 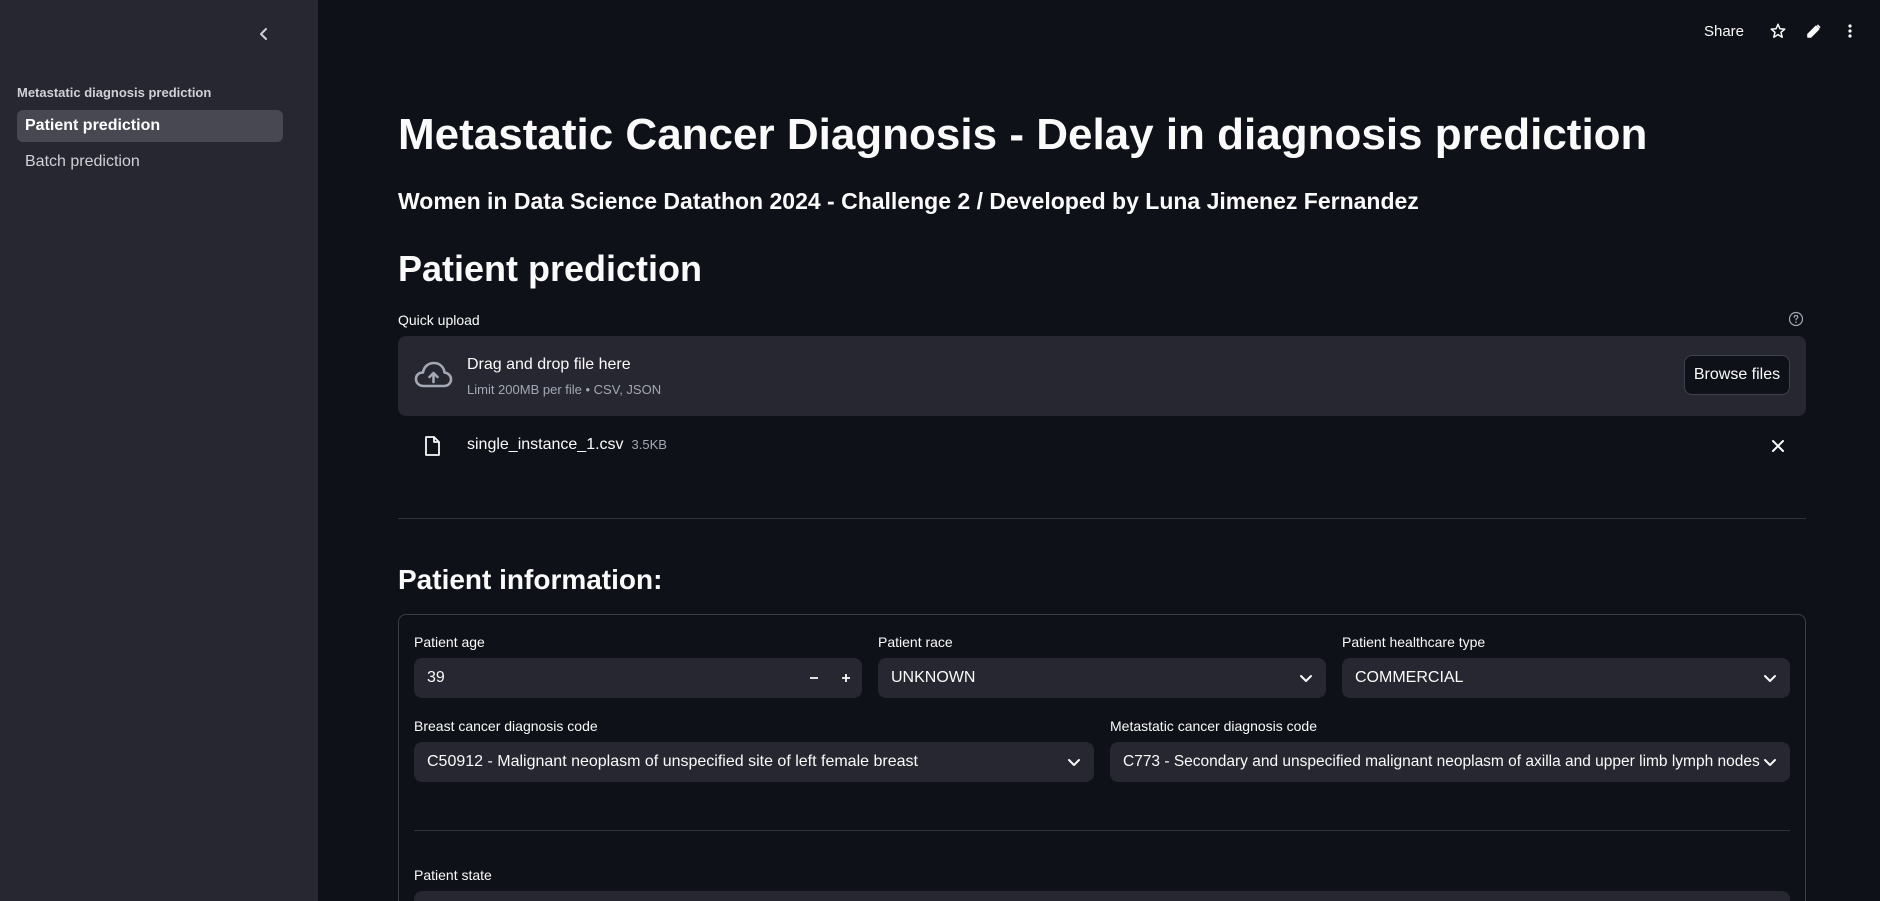 I want to click on star-button, so click(x=1778, y=31).